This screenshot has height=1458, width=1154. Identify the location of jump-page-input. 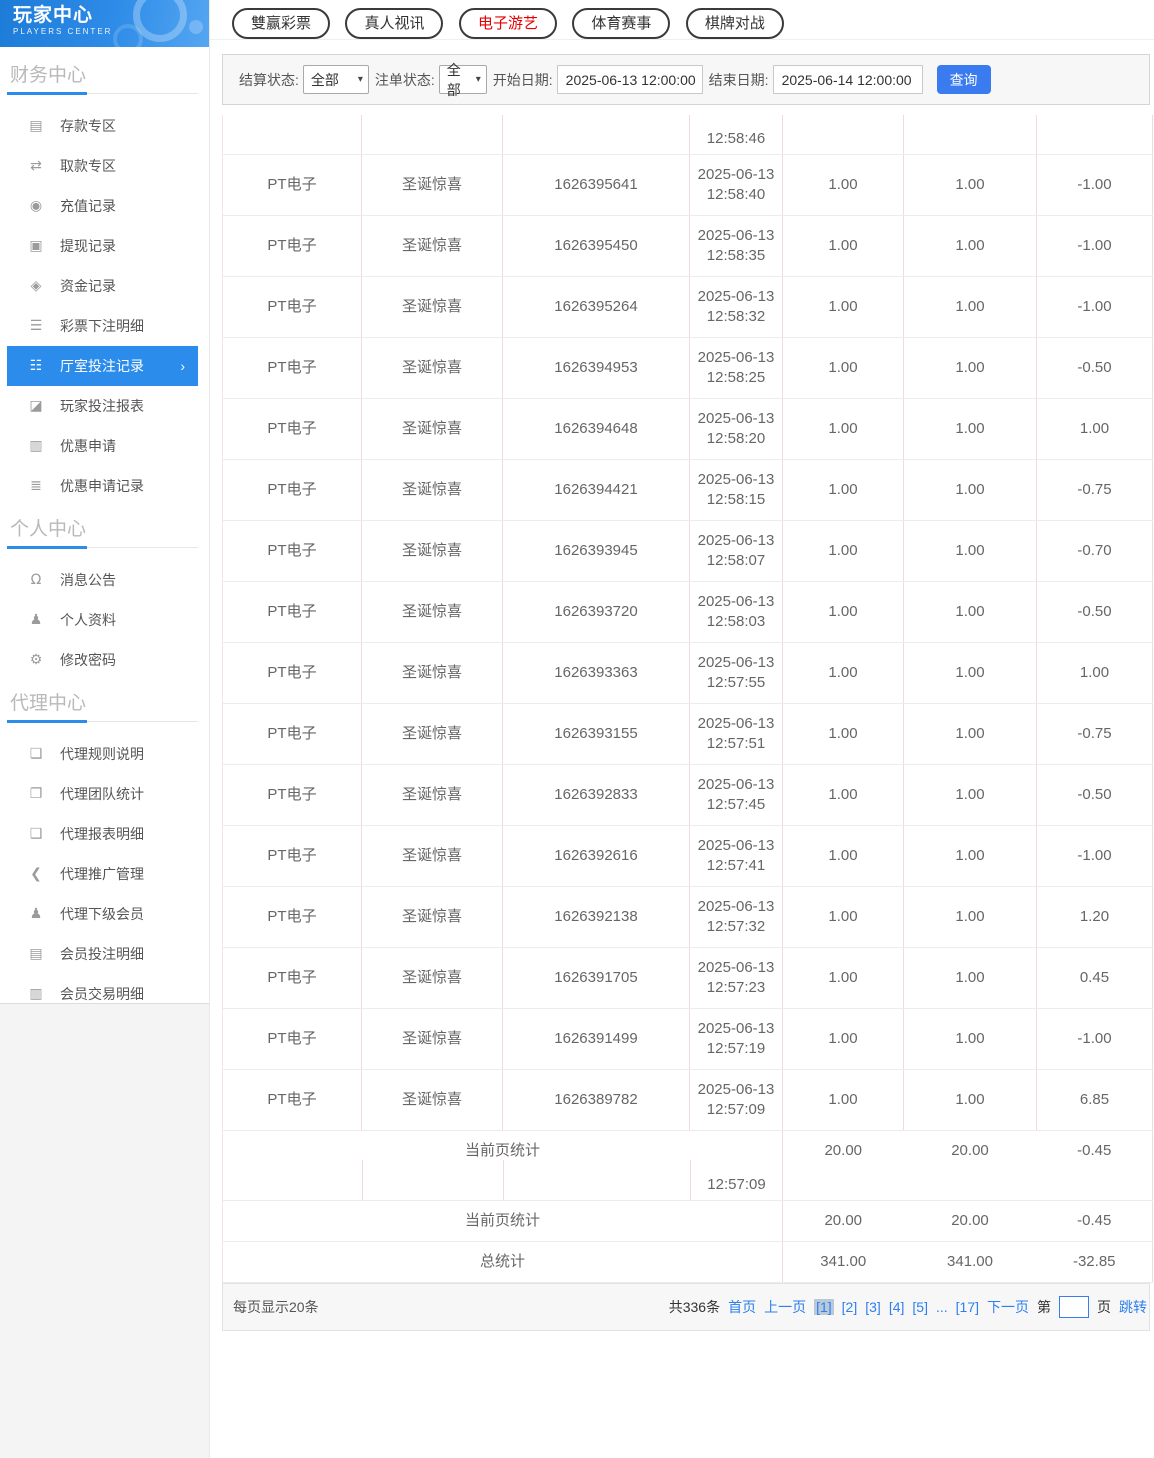
(1074, 1307).